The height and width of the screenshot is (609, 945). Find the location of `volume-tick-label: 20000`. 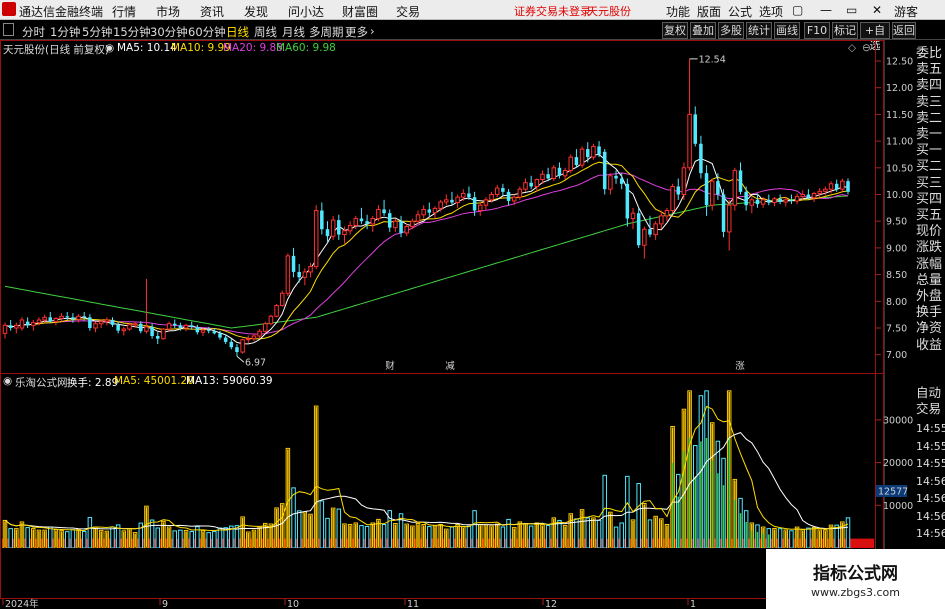

volume-tick-label: 20000 is located at coordinates (898, 463).